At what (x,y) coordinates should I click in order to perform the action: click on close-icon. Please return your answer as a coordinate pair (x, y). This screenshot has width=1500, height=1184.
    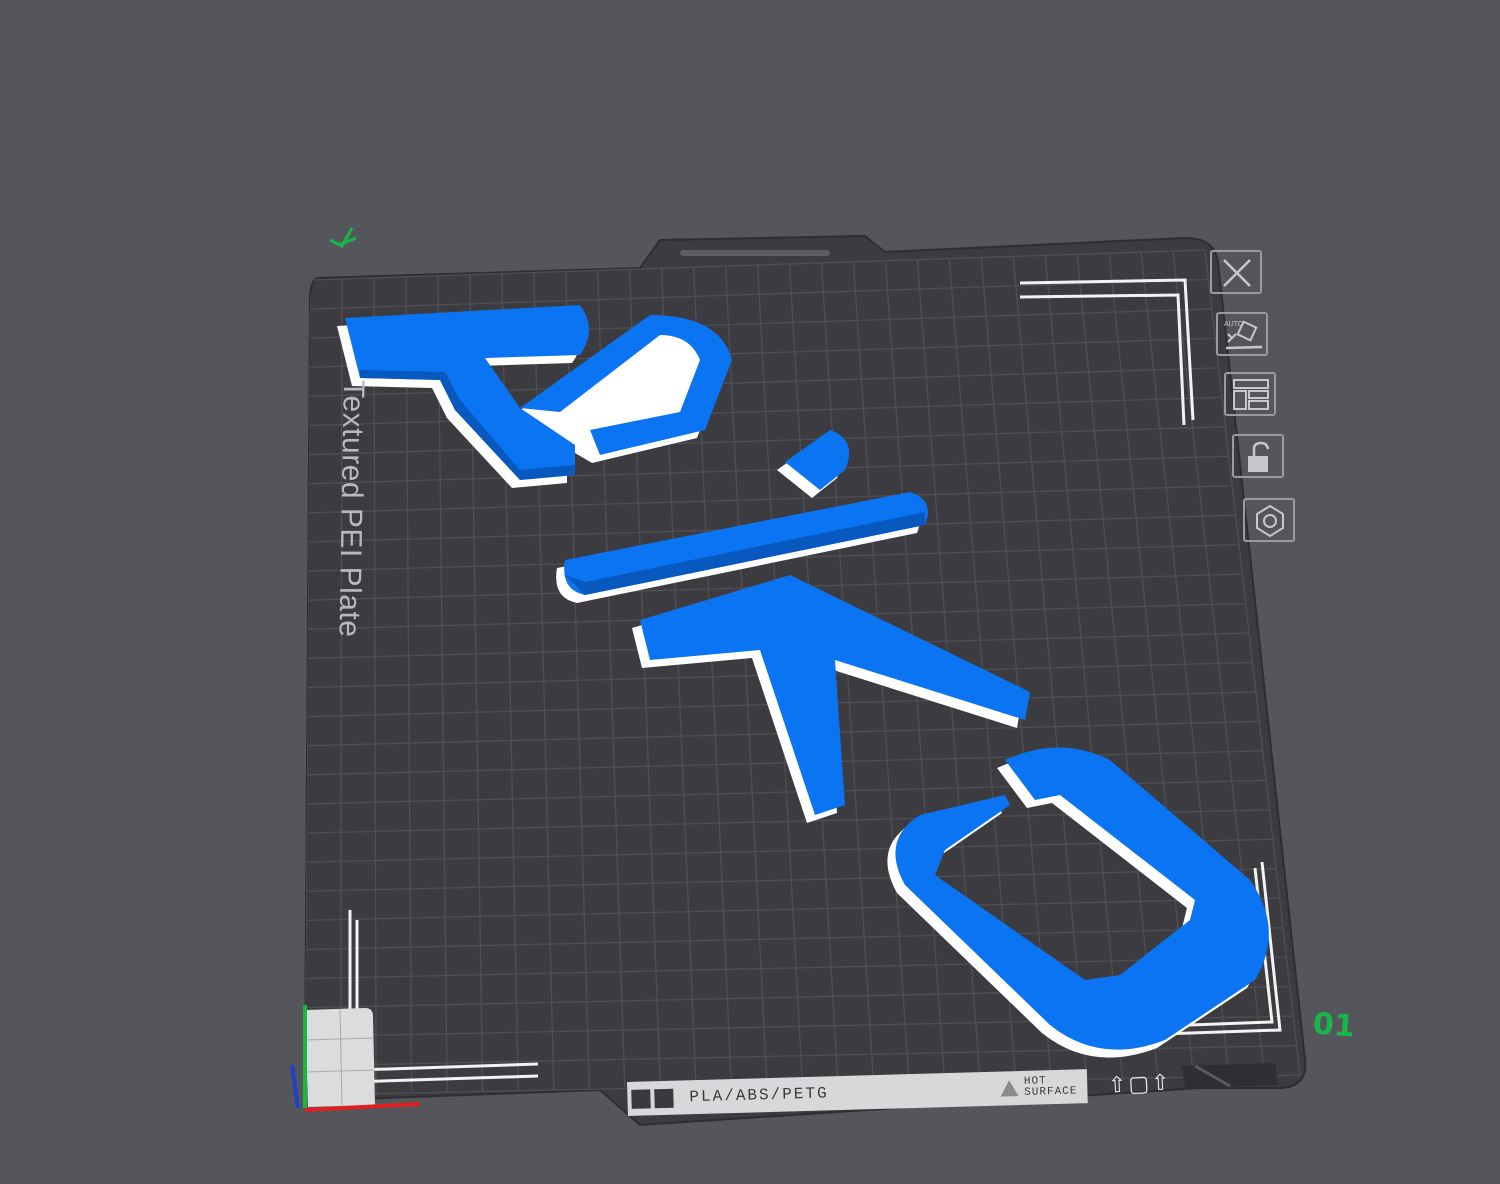
    Looking at the image, I should click on (1237, 273).